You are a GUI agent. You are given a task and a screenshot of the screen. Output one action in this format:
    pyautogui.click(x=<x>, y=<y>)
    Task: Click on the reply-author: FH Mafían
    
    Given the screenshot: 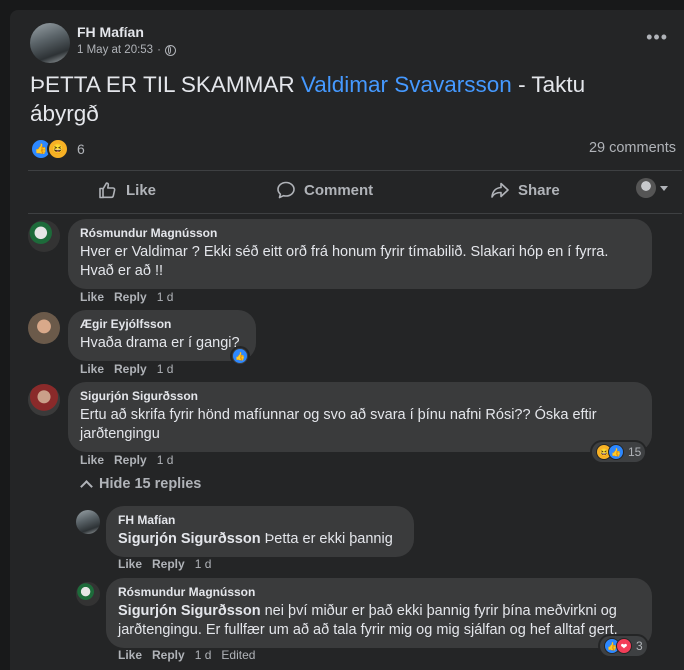 What is the action you would take?
    pyautogui.click(x=260, y=520)
    